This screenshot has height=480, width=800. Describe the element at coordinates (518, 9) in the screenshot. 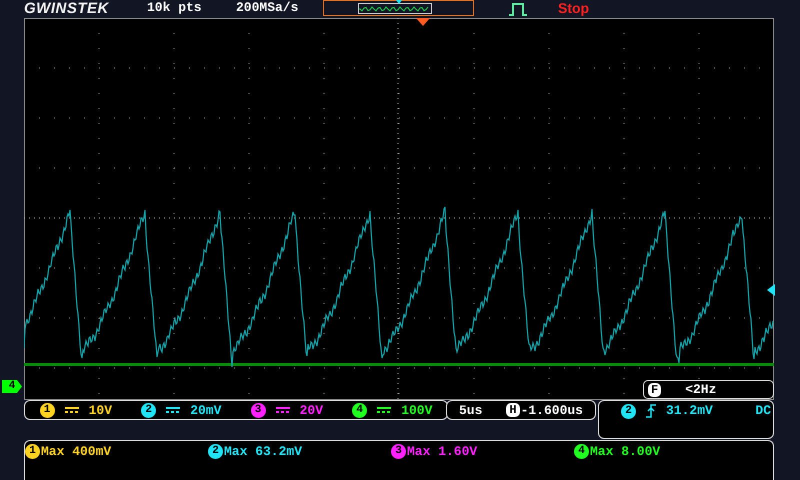

I see `trigger-waveform-icon` at that location.